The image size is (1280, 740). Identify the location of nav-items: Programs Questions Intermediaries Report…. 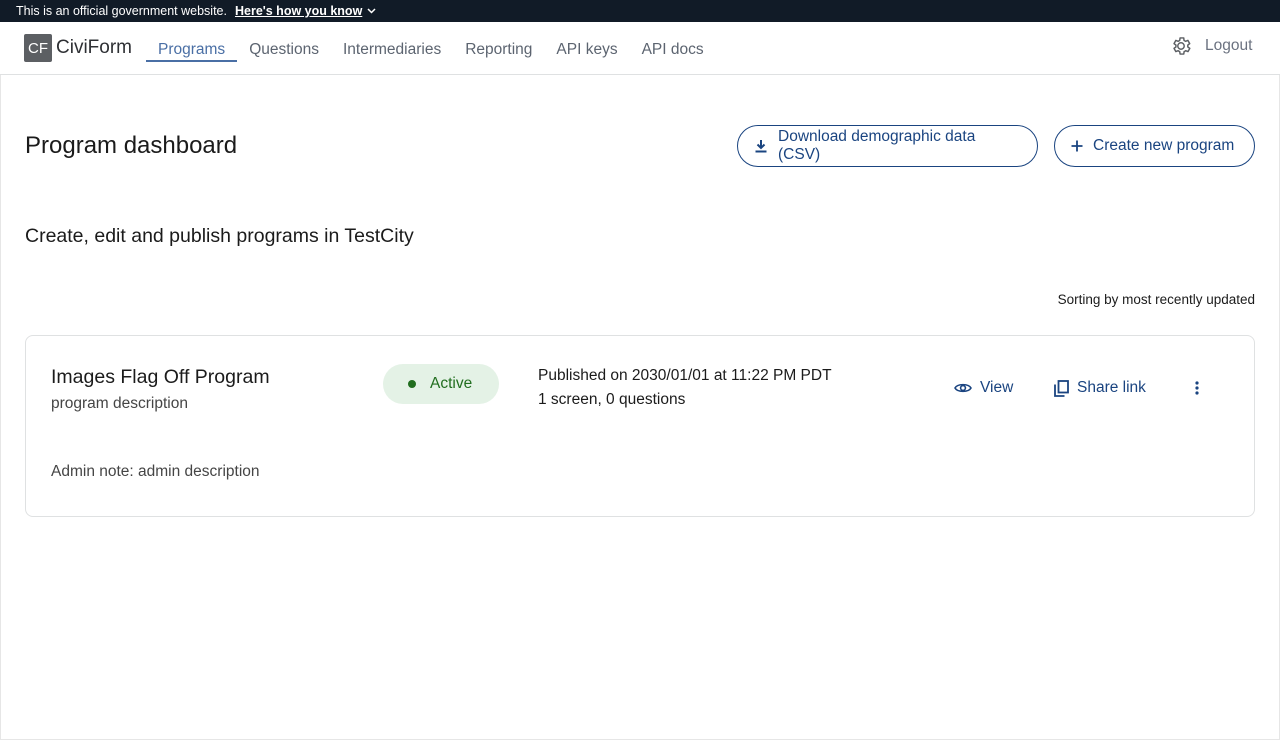
(431, 48).